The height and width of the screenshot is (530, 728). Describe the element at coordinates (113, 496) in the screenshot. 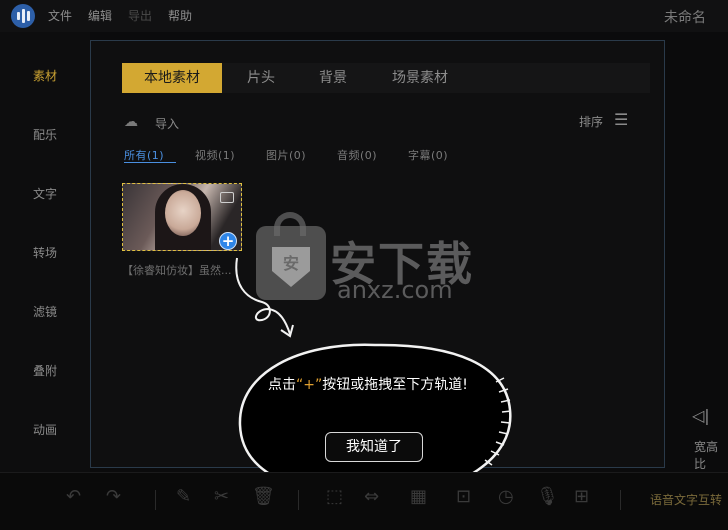

I see `redo-icon: ↷` at that location.